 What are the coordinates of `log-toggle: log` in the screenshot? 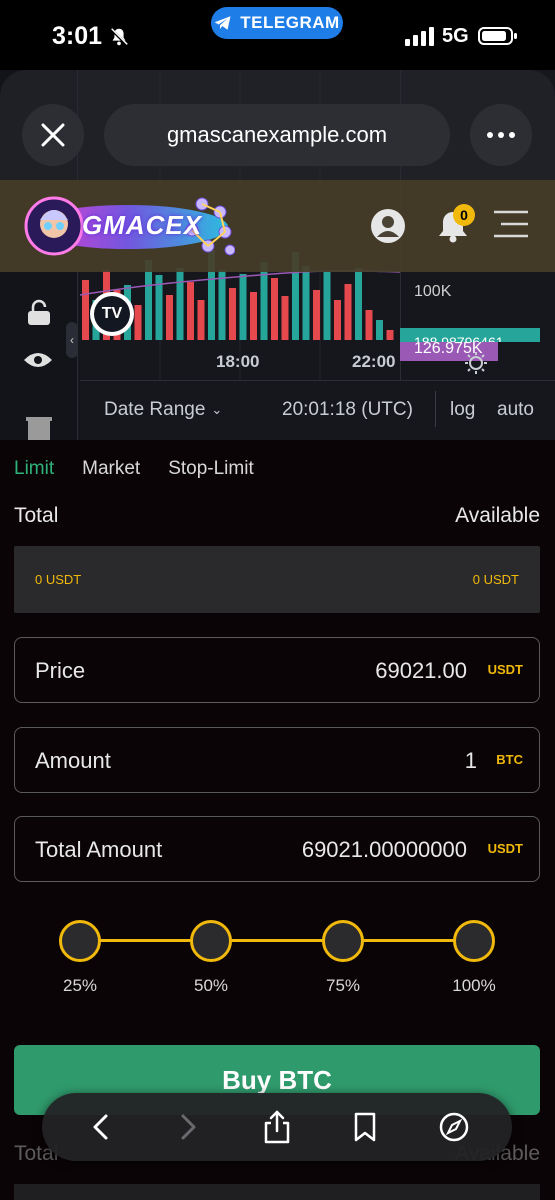 It's located at (462, 410).